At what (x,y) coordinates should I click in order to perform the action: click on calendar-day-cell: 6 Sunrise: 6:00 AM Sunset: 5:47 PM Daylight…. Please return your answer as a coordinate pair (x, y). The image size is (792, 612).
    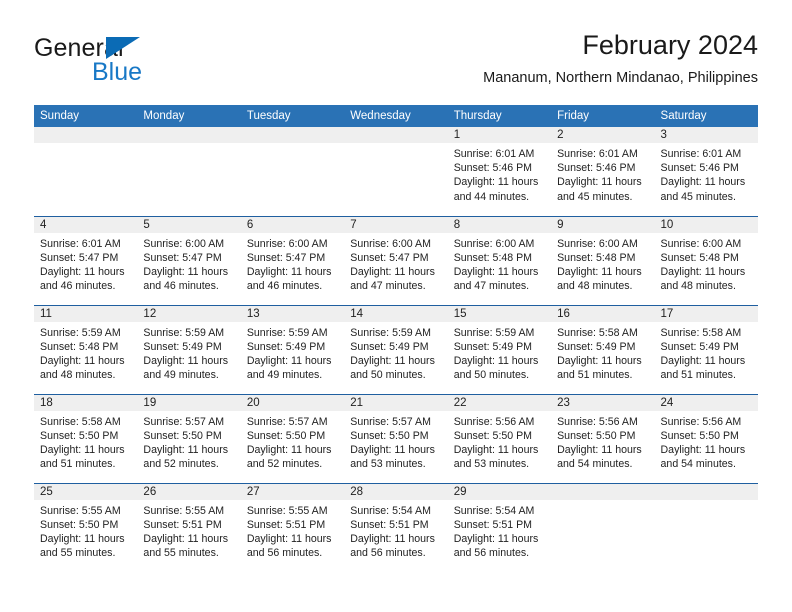
    Looking at the image, I should click on (292, 260).